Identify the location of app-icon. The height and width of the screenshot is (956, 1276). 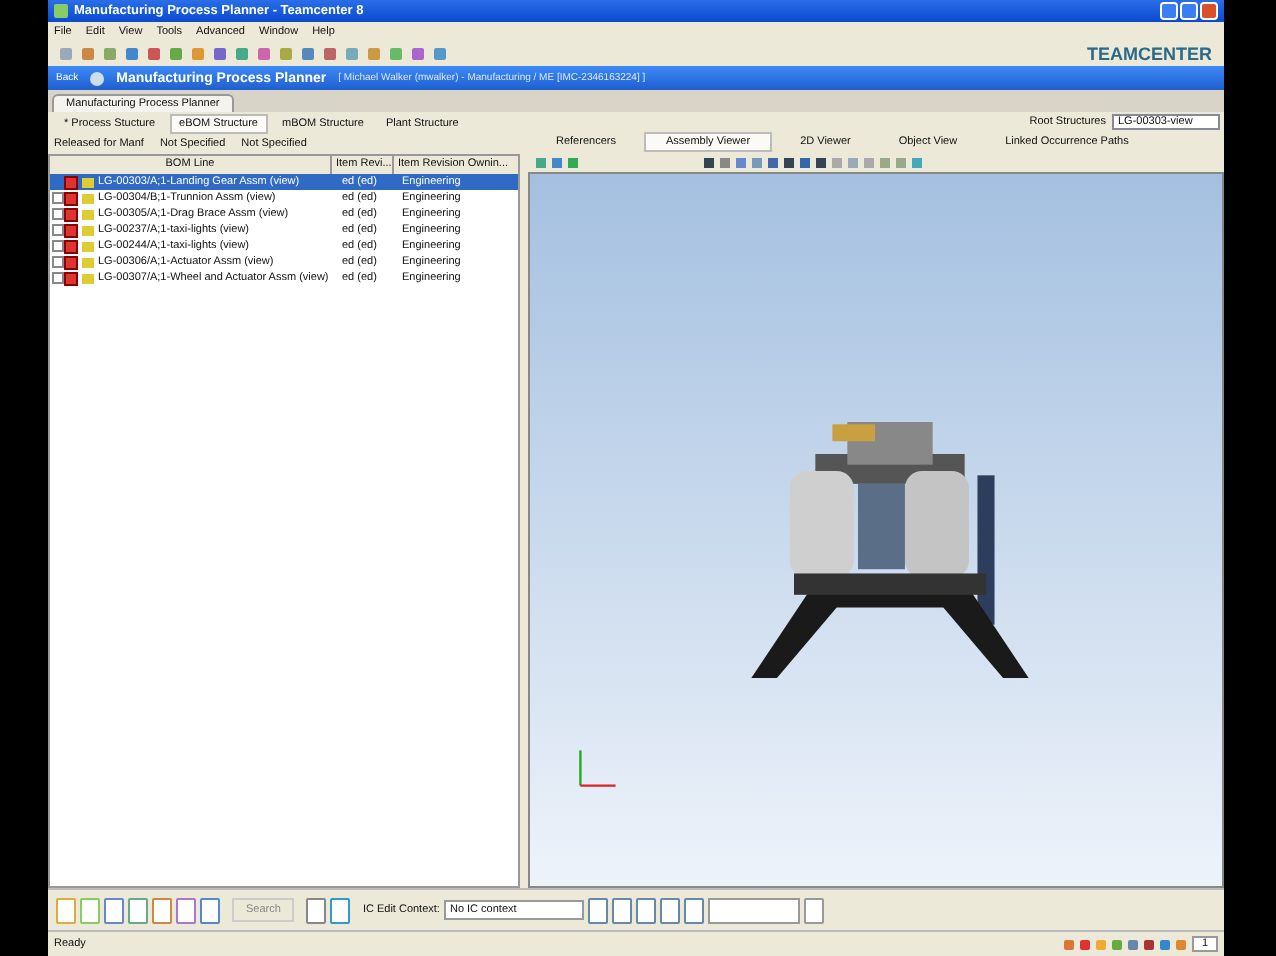
(61, 11).